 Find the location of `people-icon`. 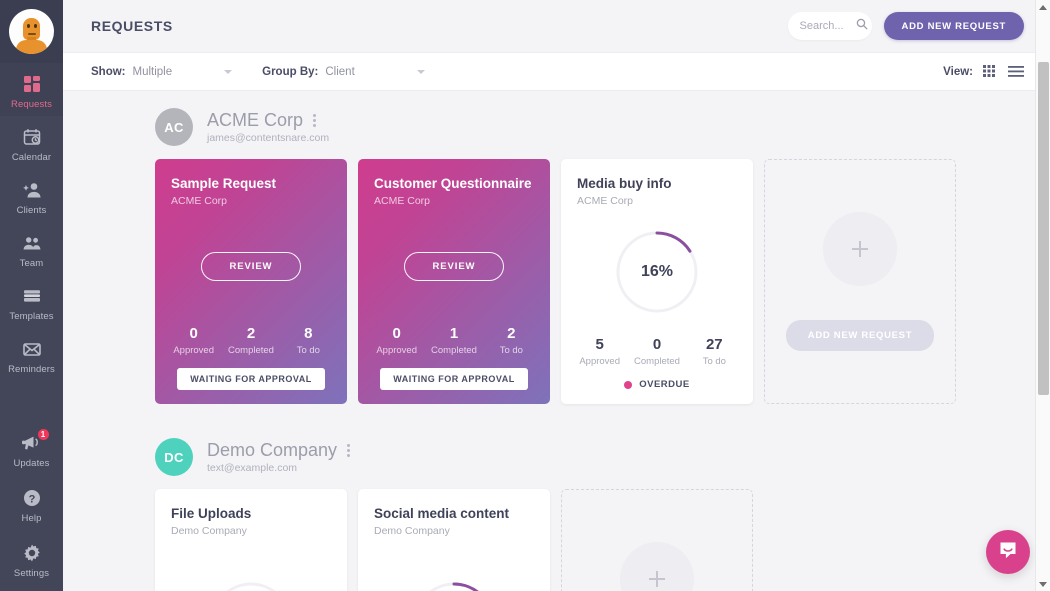

people-icon is located at coordinates (32, 243).